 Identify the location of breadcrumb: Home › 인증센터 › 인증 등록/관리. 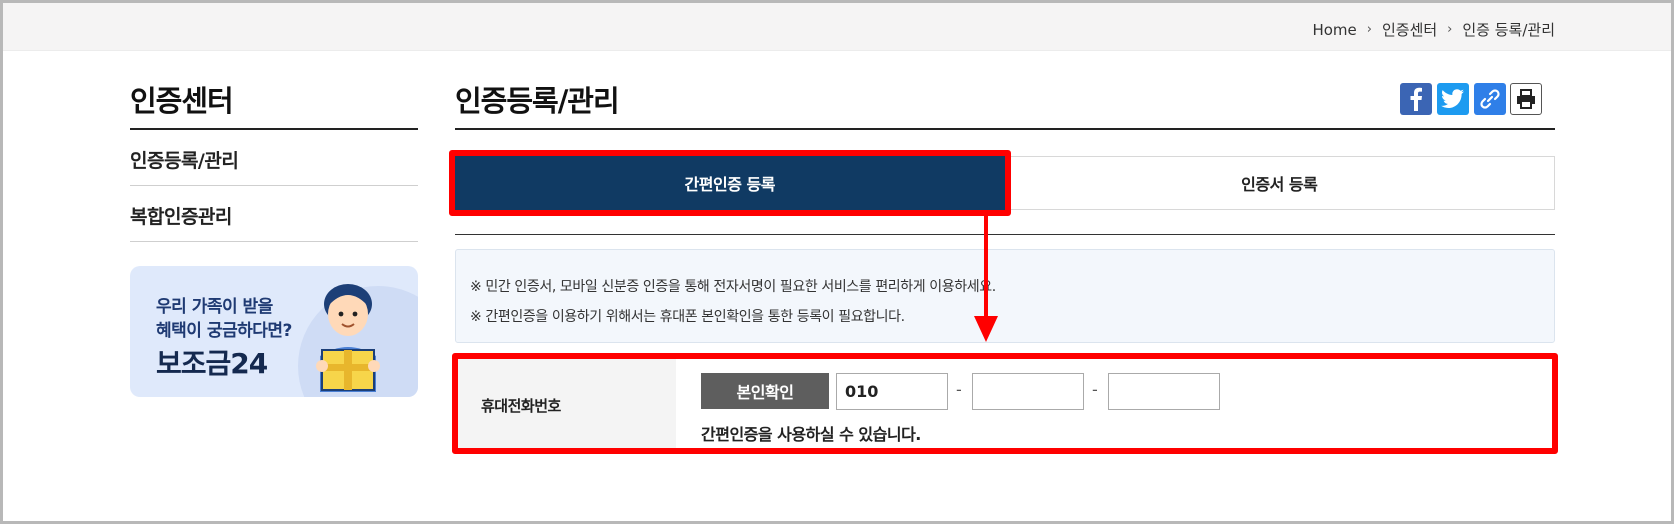
(1433, 29).